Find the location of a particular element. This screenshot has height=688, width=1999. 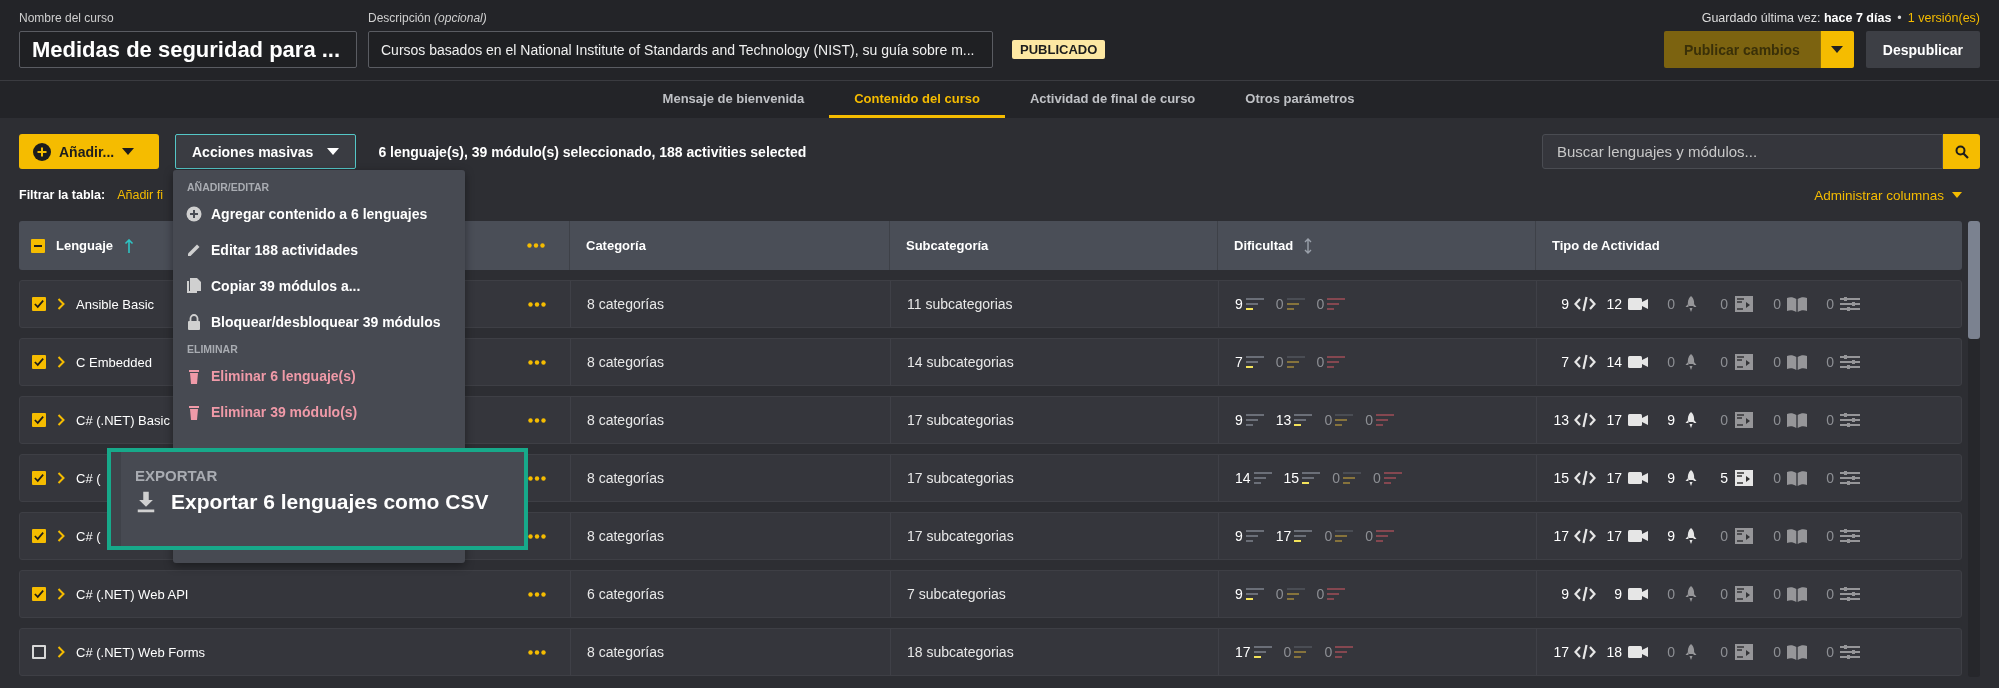

bulk-actions-button: Acciones masivas is located at coordinates (266, 151).